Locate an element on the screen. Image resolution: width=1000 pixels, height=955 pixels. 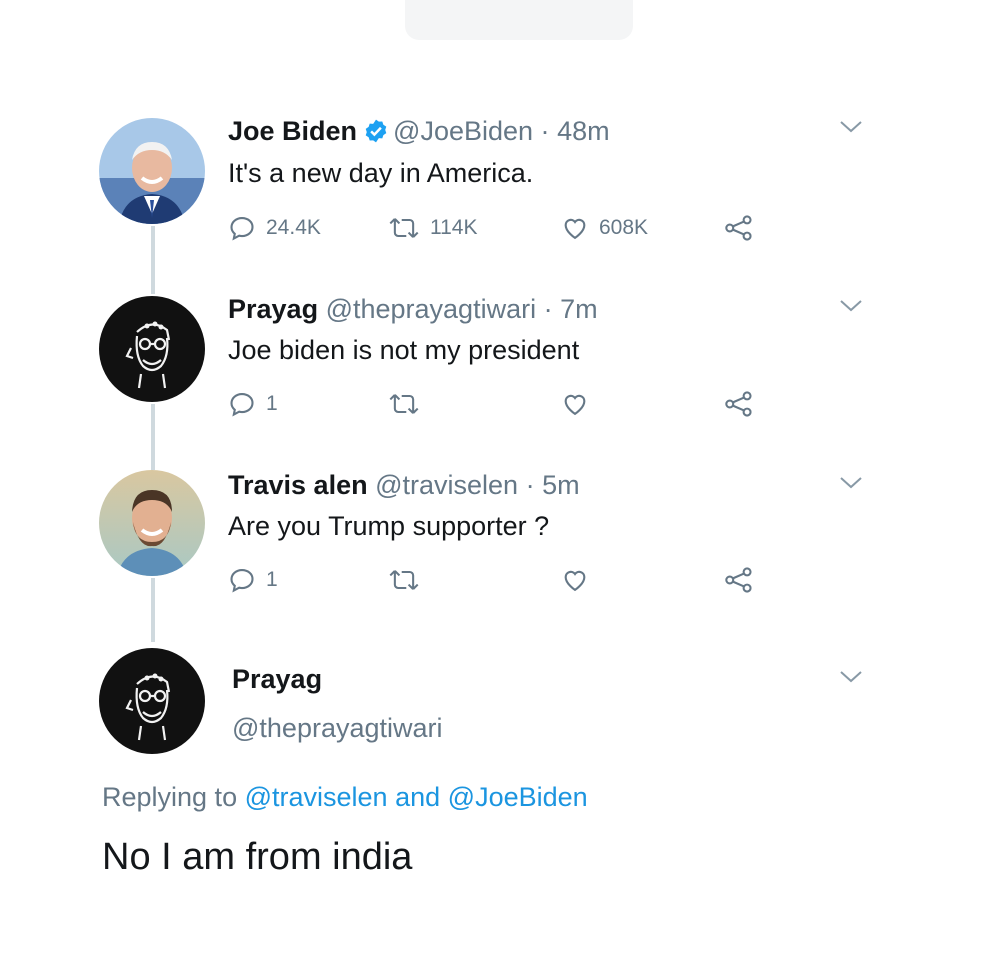
mention-link: @JoeBiden is located at coordinates (518, 797).